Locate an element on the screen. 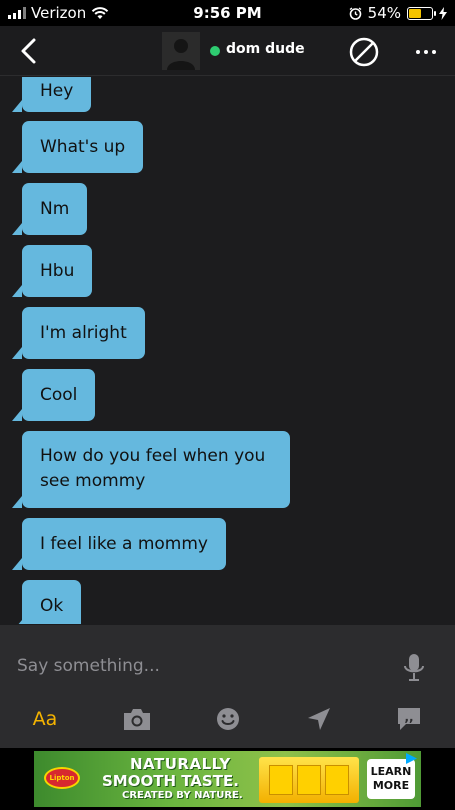 This screenshot has width=455, height=810. message-bubble: I feel like a mommy is located at coordinates (119, 544).